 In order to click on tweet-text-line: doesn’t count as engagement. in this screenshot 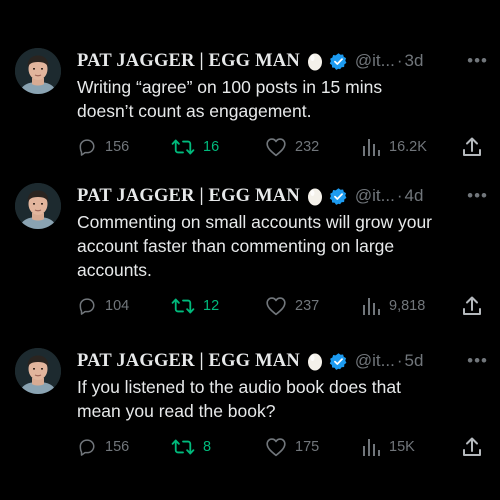, I will do `click(194, 111)`.